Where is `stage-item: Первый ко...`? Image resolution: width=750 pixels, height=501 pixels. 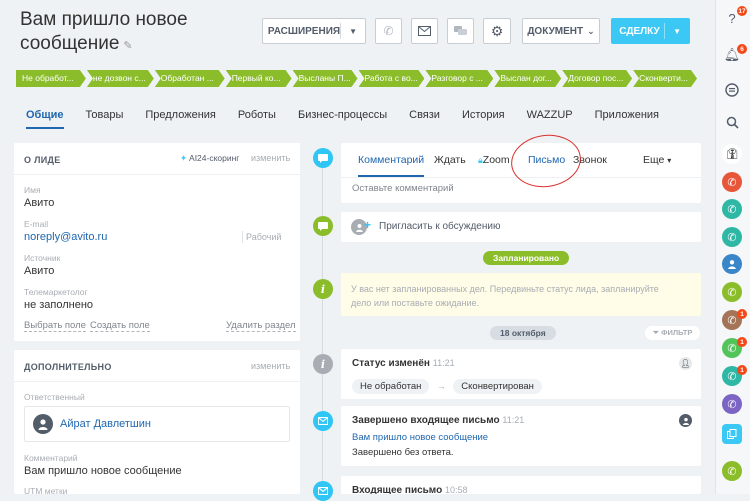 stage-item: Первый ко... is located at coordinates (259, 78).